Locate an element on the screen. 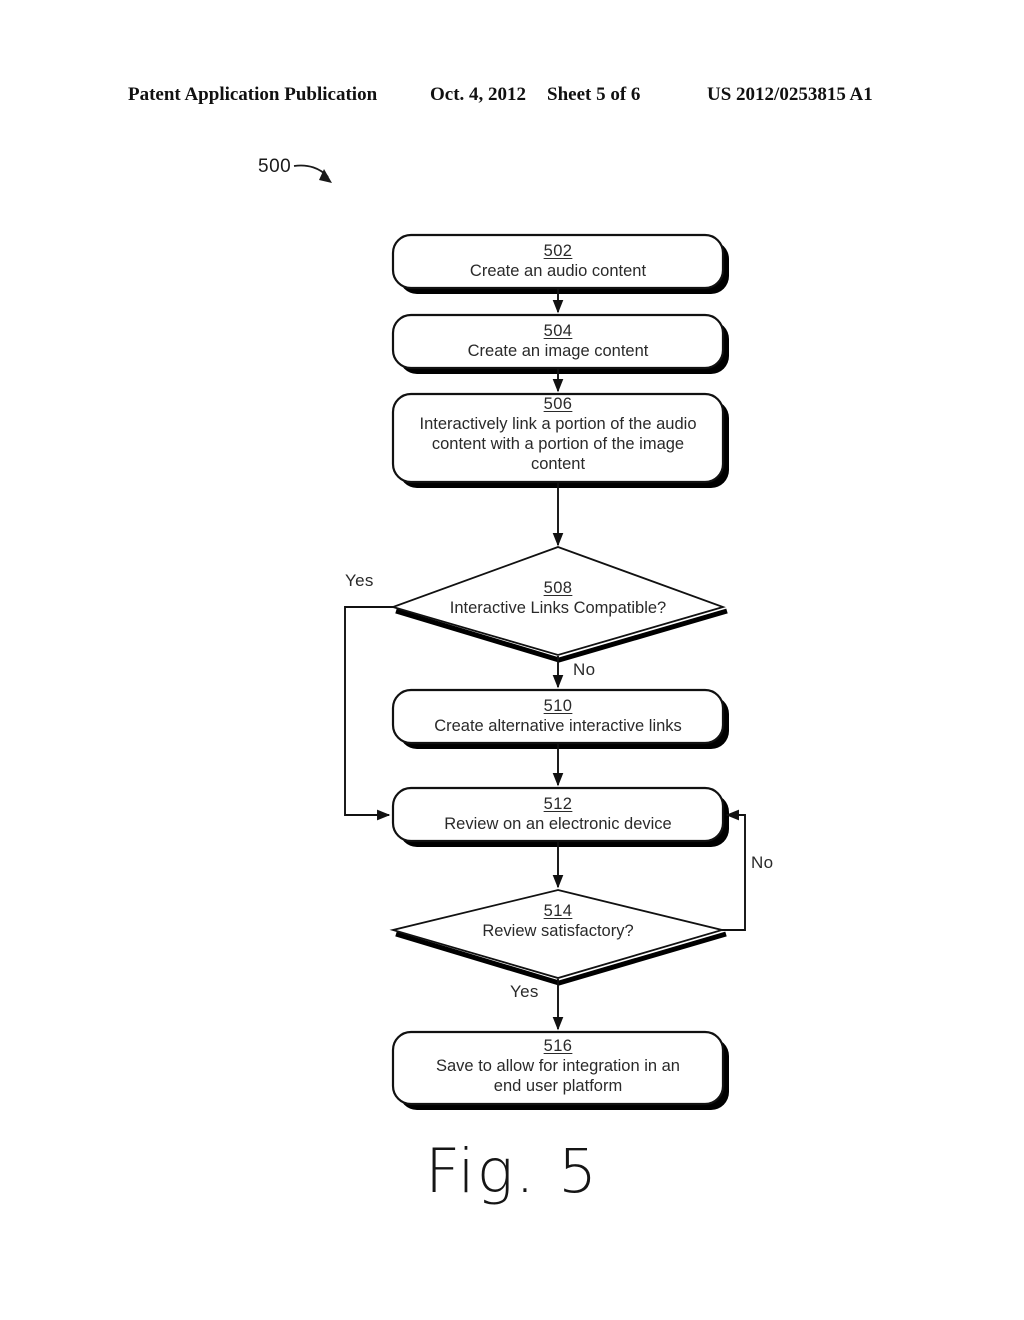  edge-508-512-yes is located at coordinates (368, 713).